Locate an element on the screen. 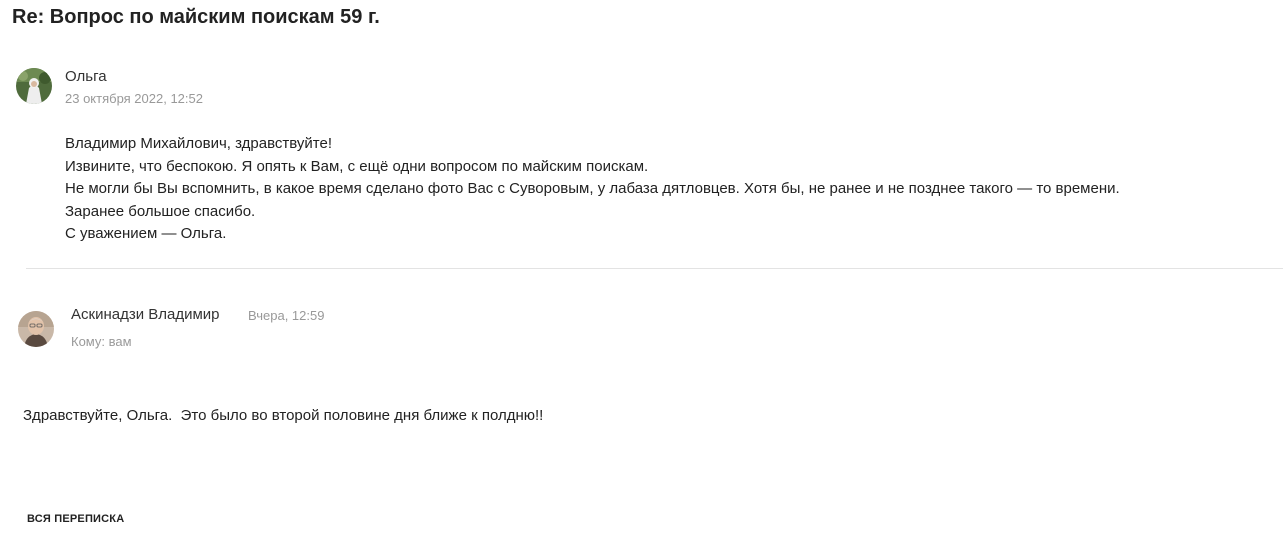 The width and height of the screenshot is (1283, 535). message-date: Вчера, 12:59 is located at coordinates (286, 315).